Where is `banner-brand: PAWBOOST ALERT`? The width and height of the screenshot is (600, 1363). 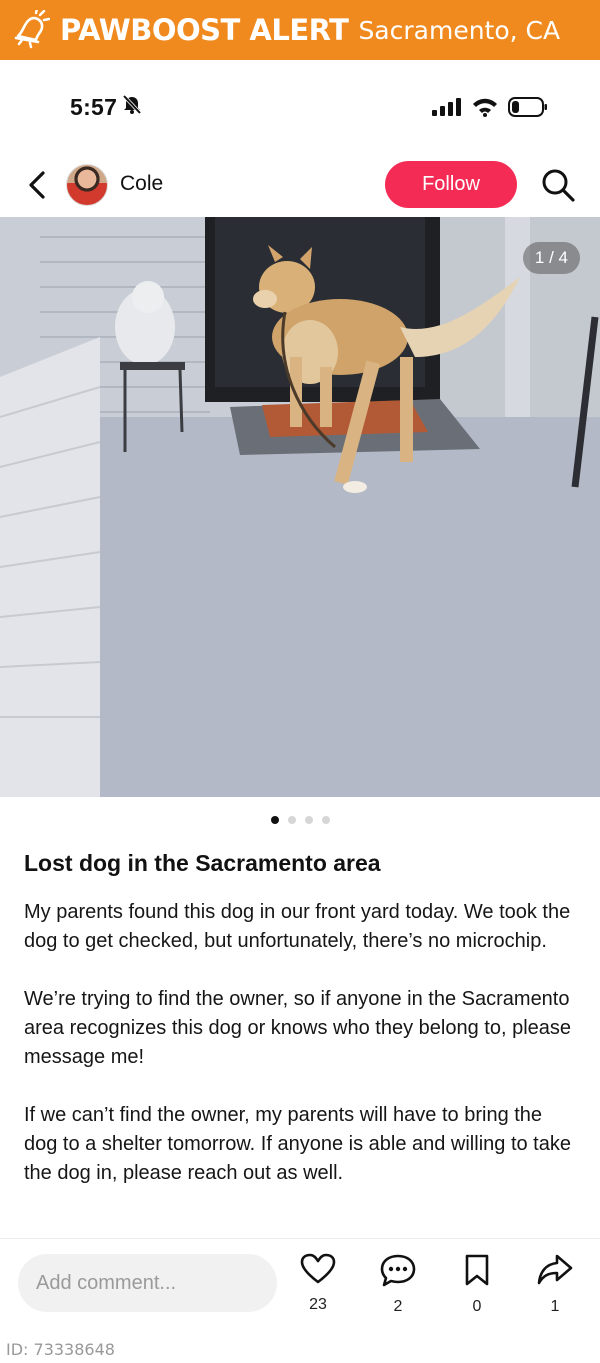
banner-brand: PAWBOOST ALERT is located at coordinates (204, 30).